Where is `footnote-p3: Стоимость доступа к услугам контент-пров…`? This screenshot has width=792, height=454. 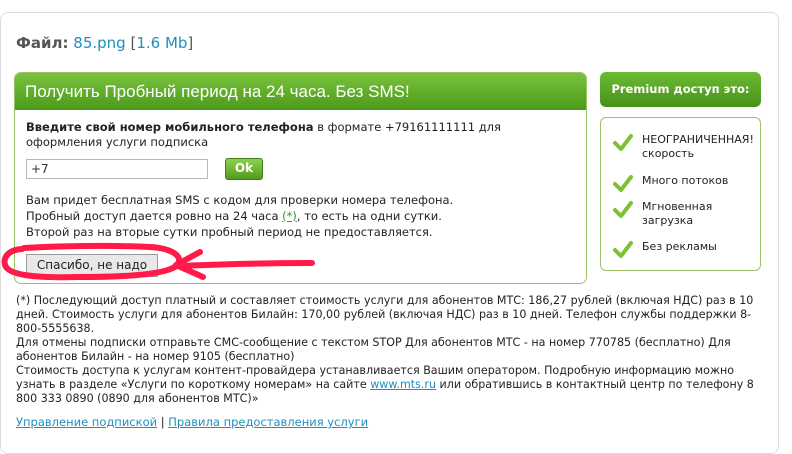 footnote-p3: Стоимость доступа к услугам контент-пров… is located at coordinates (396, 385).